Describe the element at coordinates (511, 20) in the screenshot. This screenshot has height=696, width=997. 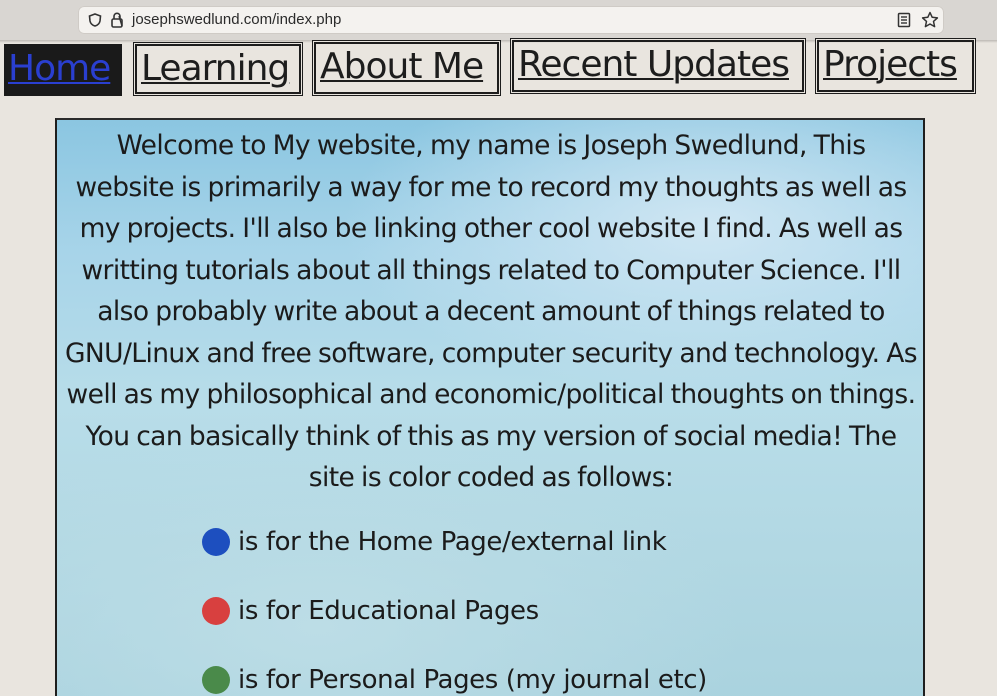
I see `address-bar: josephswedlund.com/index.php` at that location.